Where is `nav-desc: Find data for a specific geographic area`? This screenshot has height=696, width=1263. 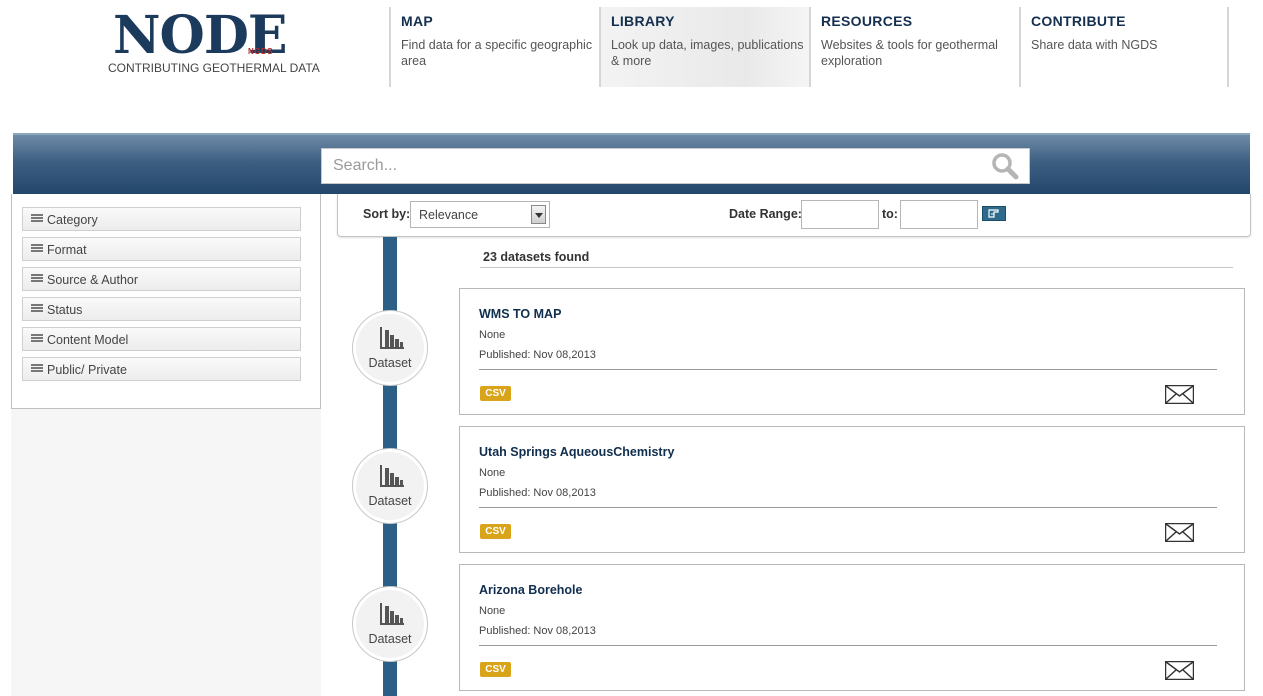
nav-desc: Find data for a specific geographic area is located at coordinates (497, 53).